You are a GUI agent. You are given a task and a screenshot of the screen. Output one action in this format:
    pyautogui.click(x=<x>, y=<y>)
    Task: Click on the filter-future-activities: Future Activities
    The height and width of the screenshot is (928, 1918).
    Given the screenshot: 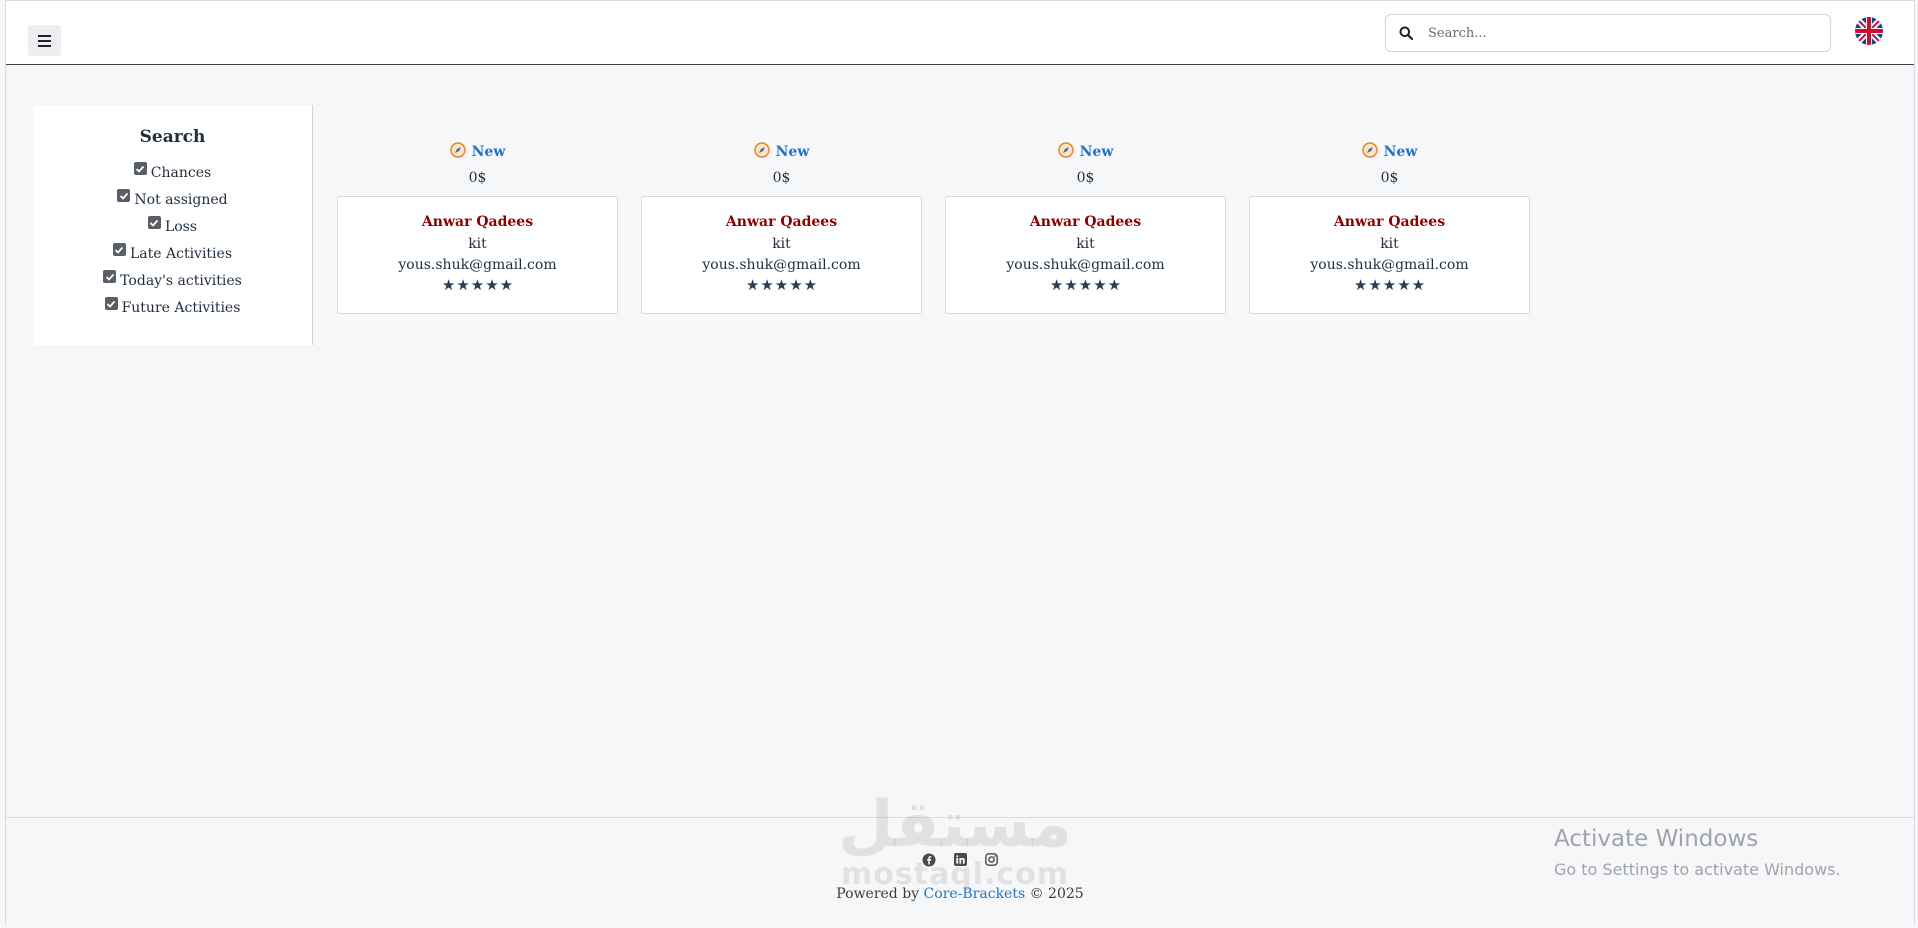 What is the action you would take?
    pyautogui.click(x=172, y=307)
    